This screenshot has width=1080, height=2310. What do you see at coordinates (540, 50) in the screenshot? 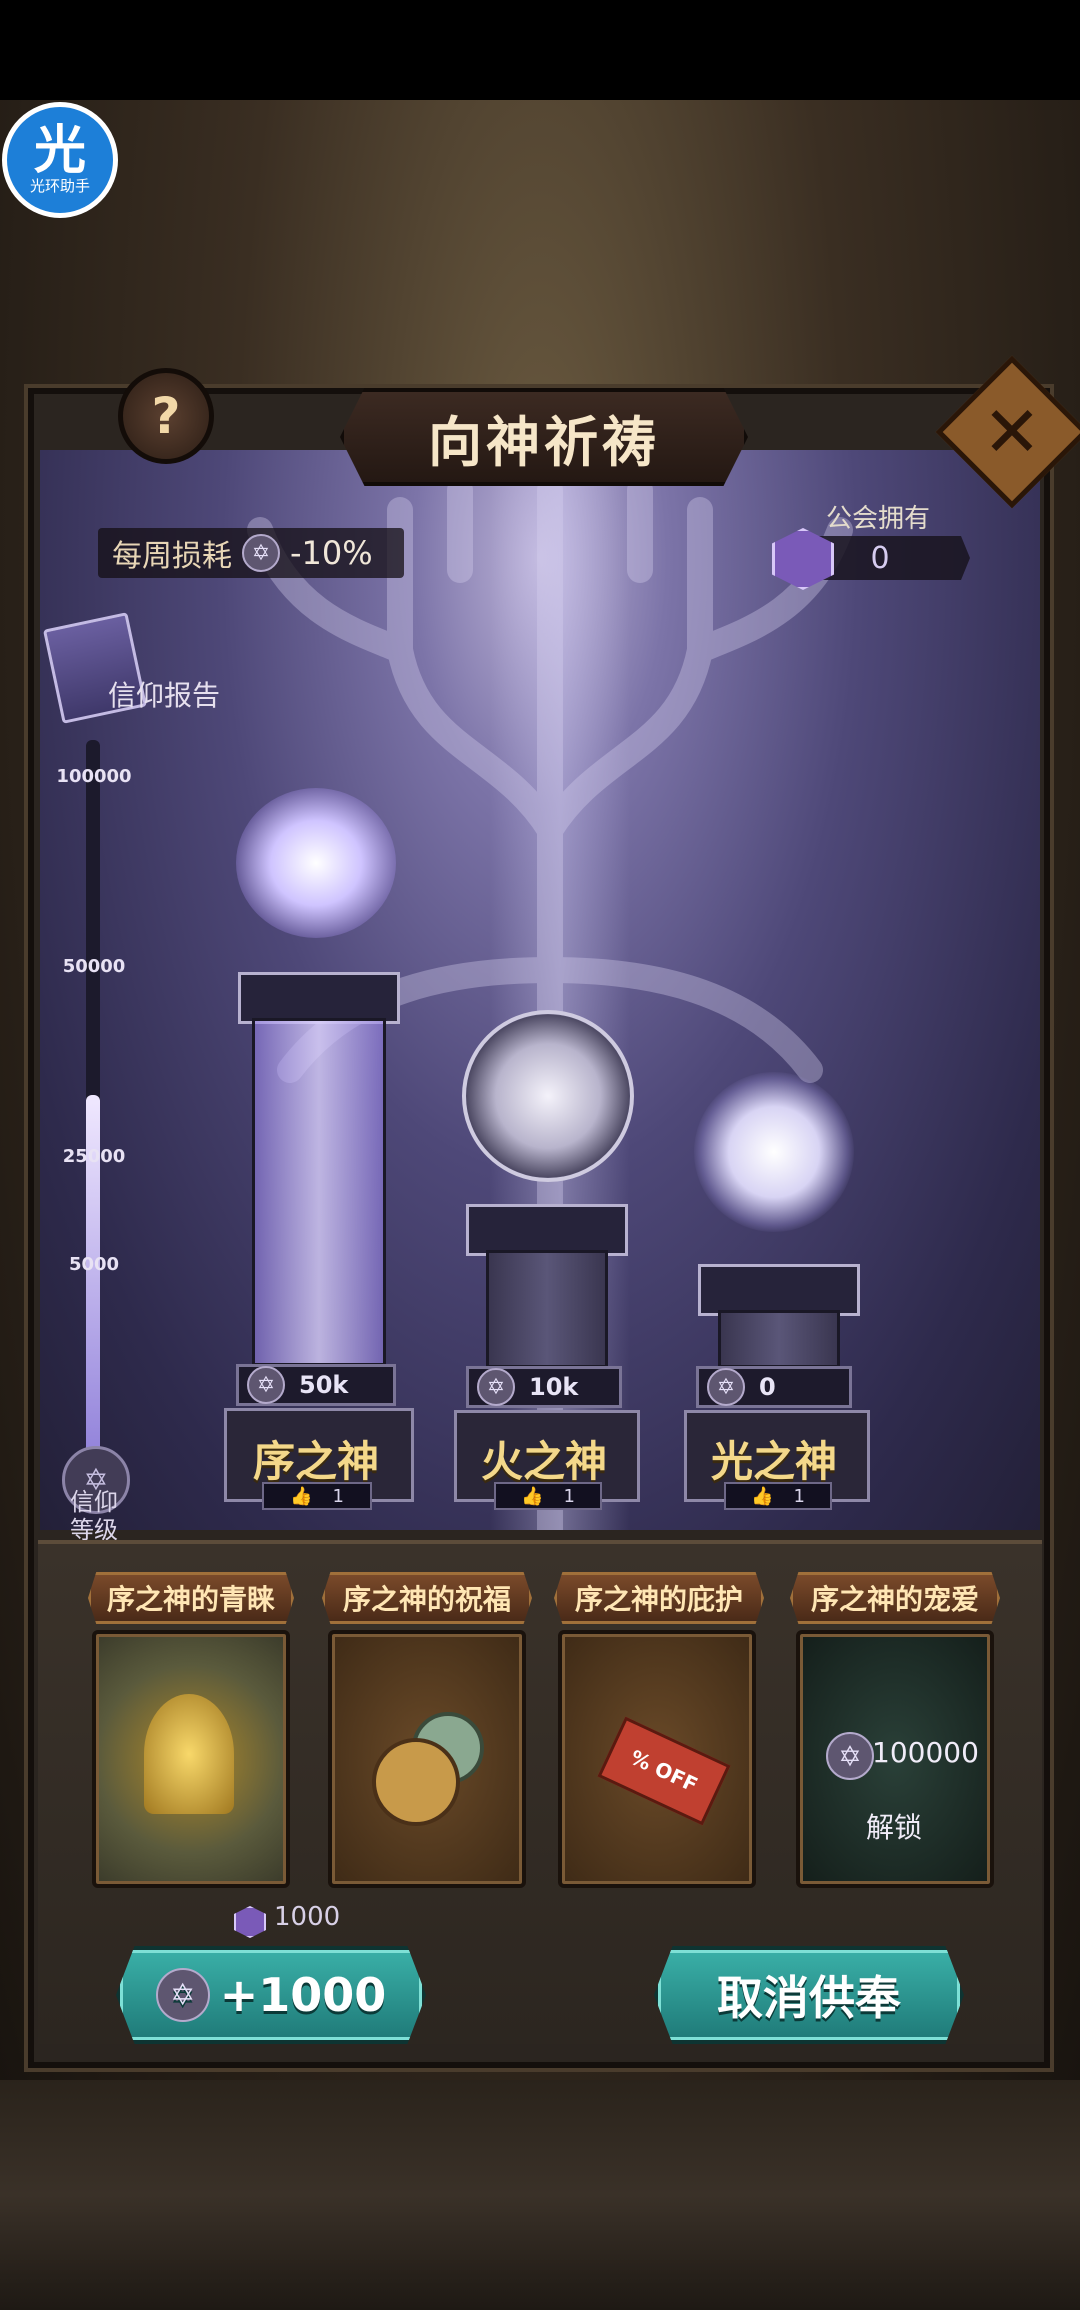
I see `status-bar` at bounding box center [540, 50].